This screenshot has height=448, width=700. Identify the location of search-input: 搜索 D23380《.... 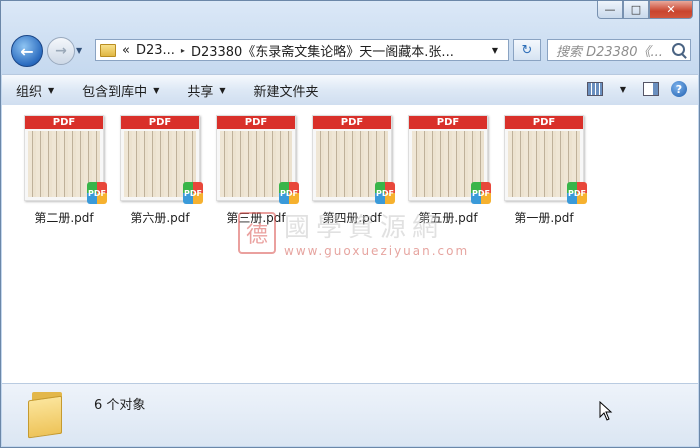
(619, 50).